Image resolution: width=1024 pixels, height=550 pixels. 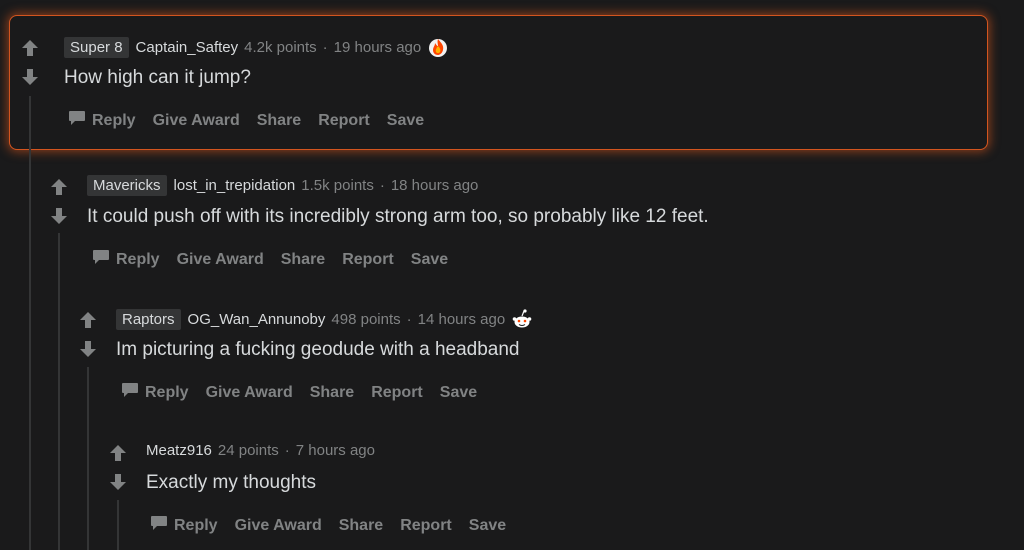 What do you see at coordinates (248, 450) in the screenshot?
I see `points: 24 points` at bounding box center [248, 450].